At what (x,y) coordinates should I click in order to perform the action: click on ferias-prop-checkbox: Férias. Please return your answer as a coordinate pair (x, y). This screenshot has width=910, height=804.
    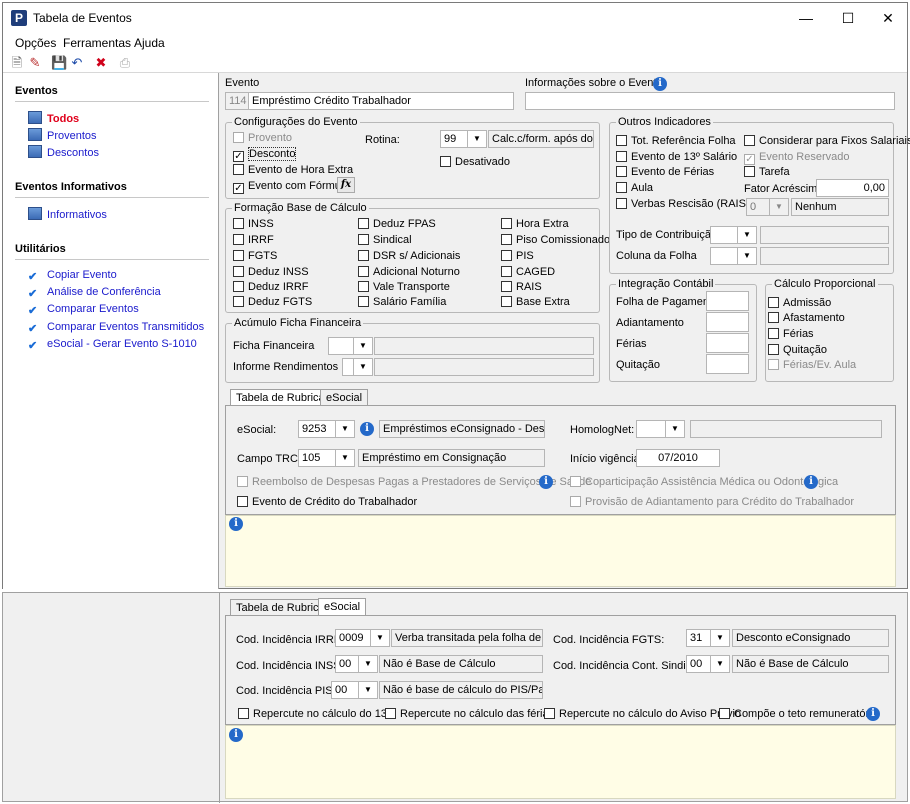
    Looking at the image, I should click on (791, 334).